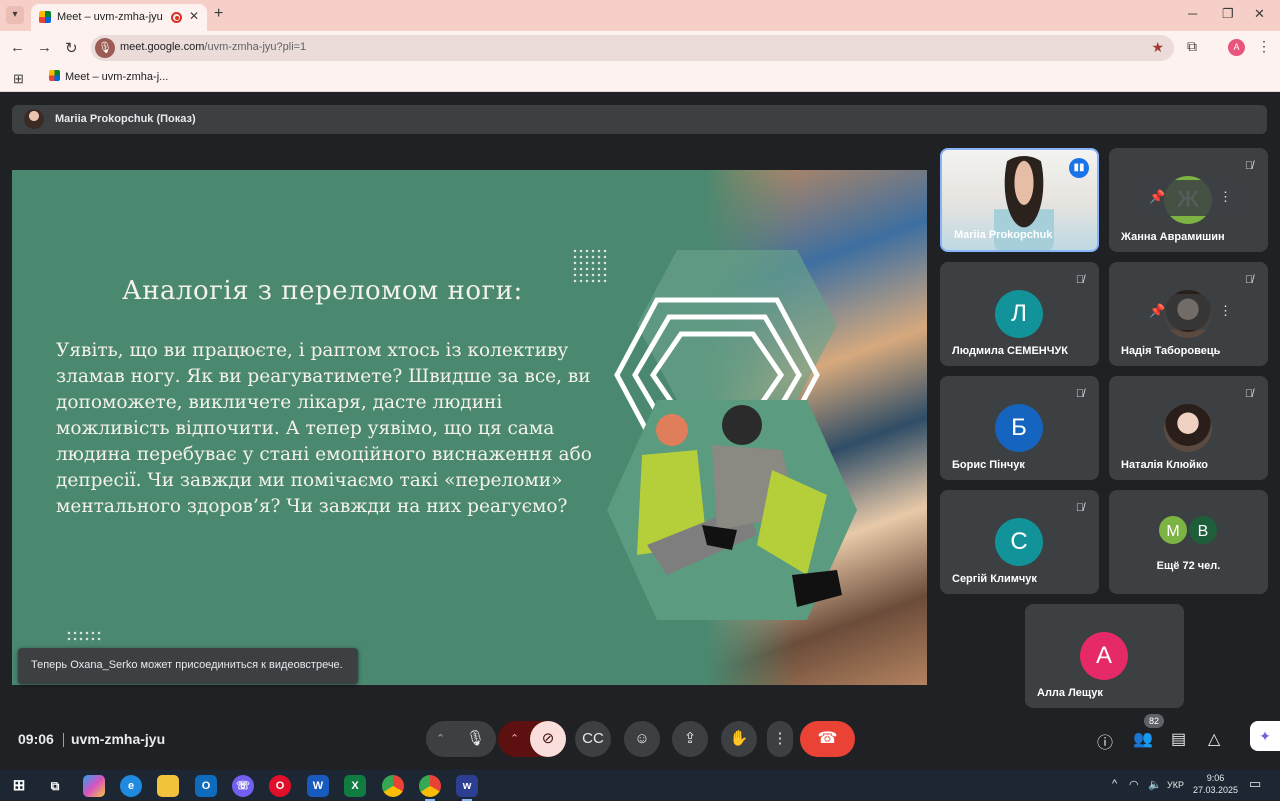  Describe the element at coordinates (1010, 351) in the screenshot. I see `participant-name: Людмила СЕМЕНЧУК` at that location.